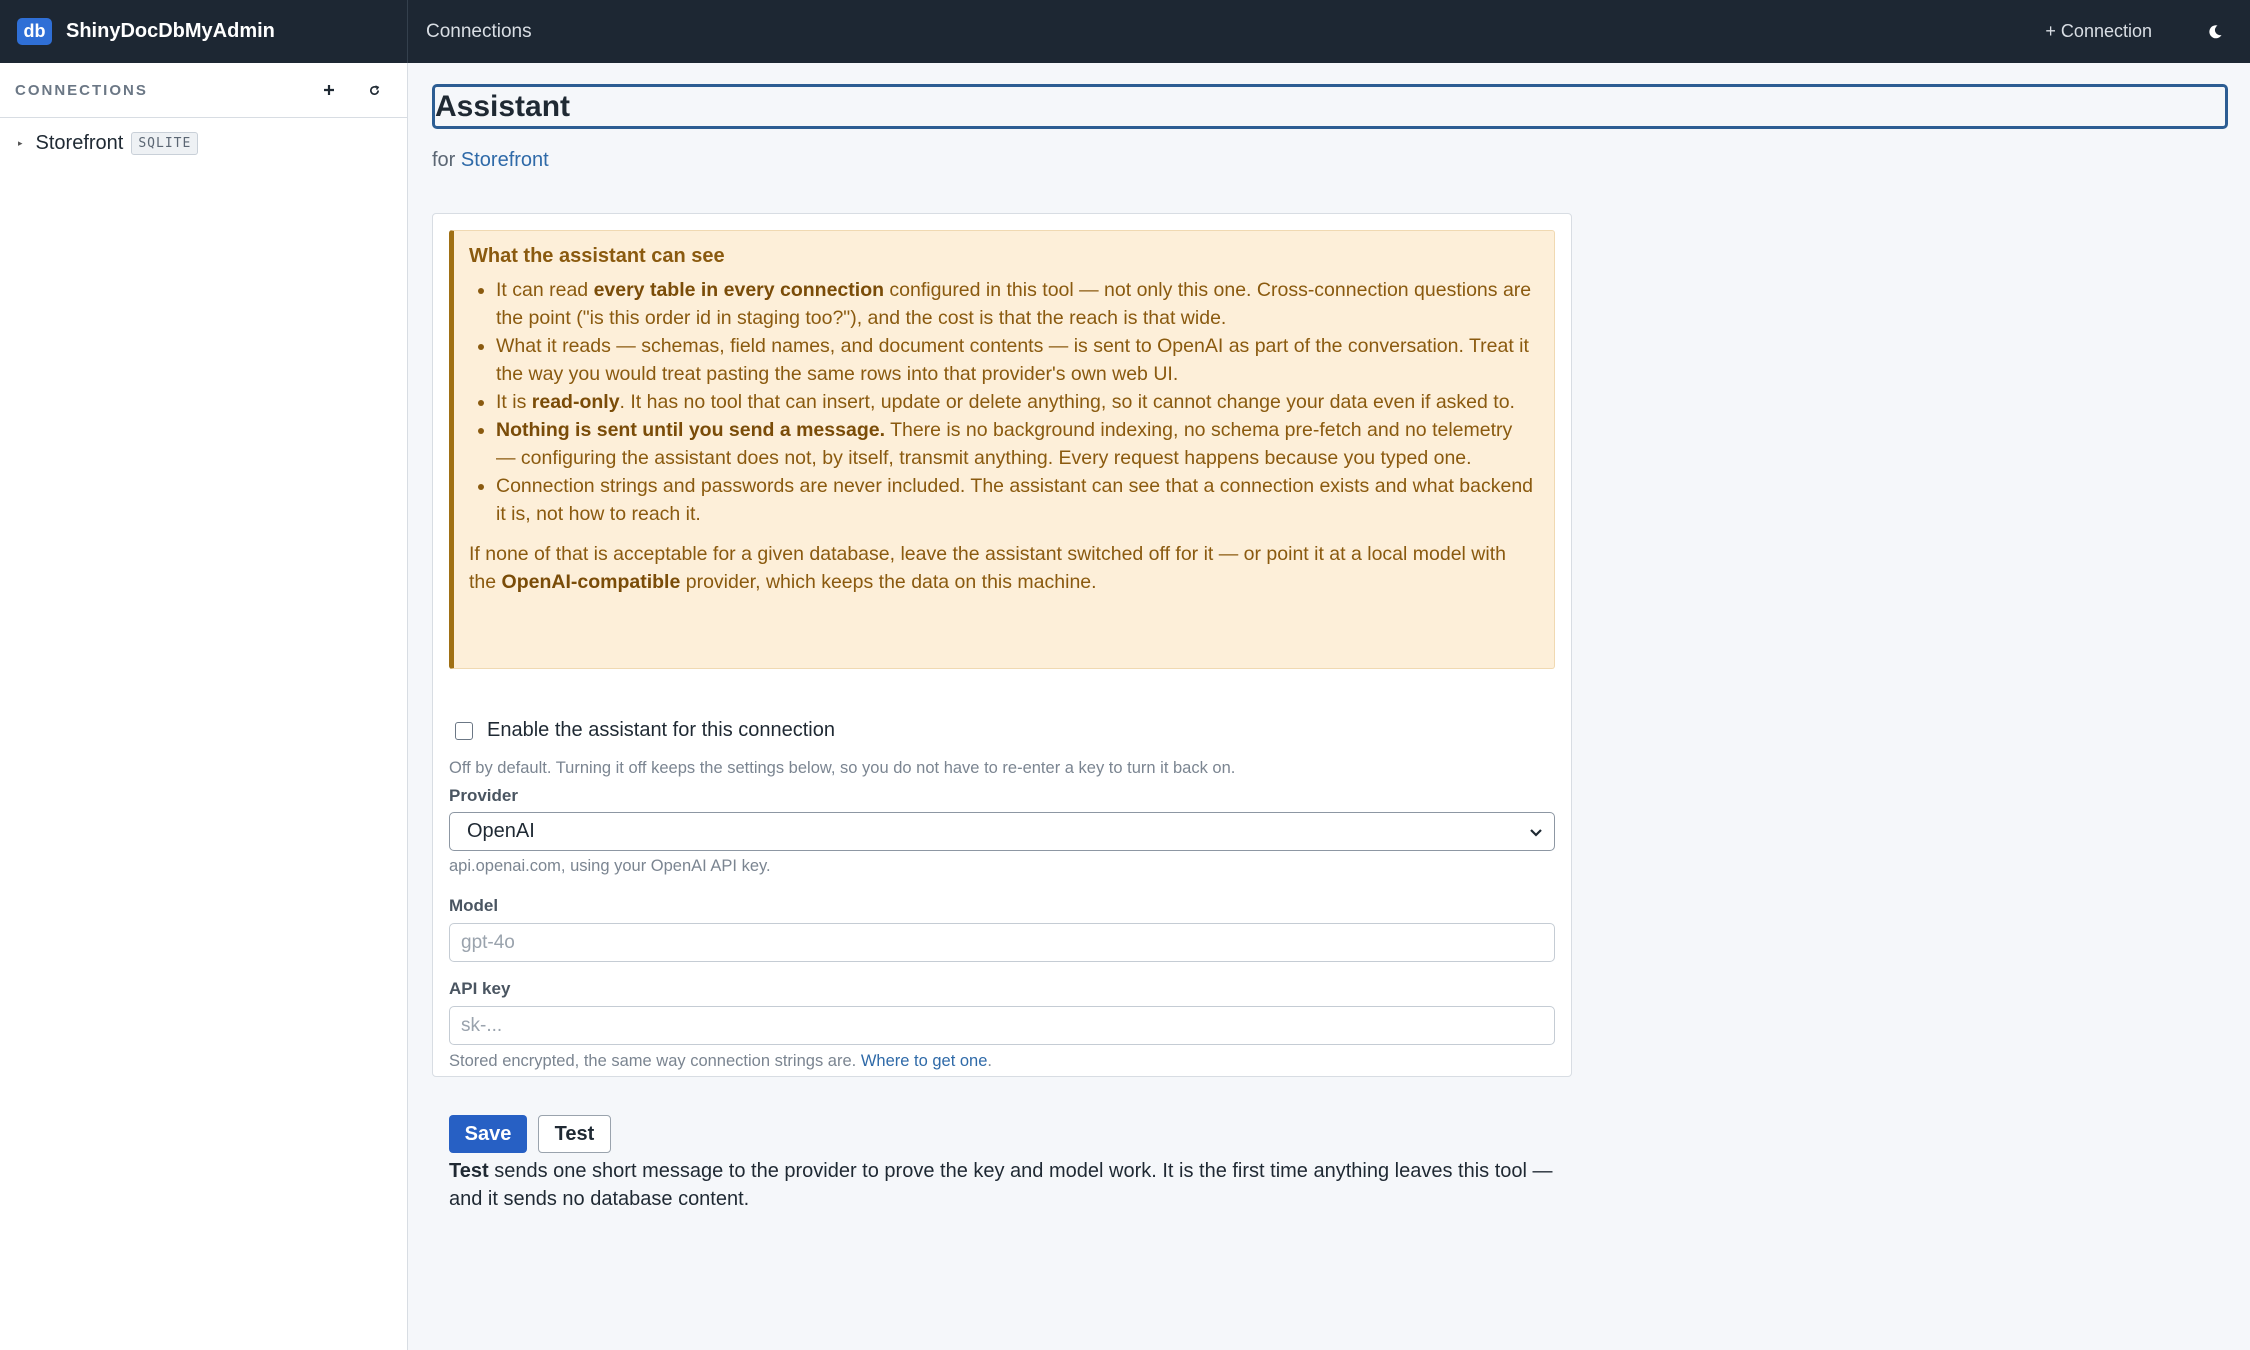 This screenshot has width=2250, height=1350. What do you see at coordinates (1002, 942) in the screenshot?
I see `model-input` at bounding box center [1002, 942].